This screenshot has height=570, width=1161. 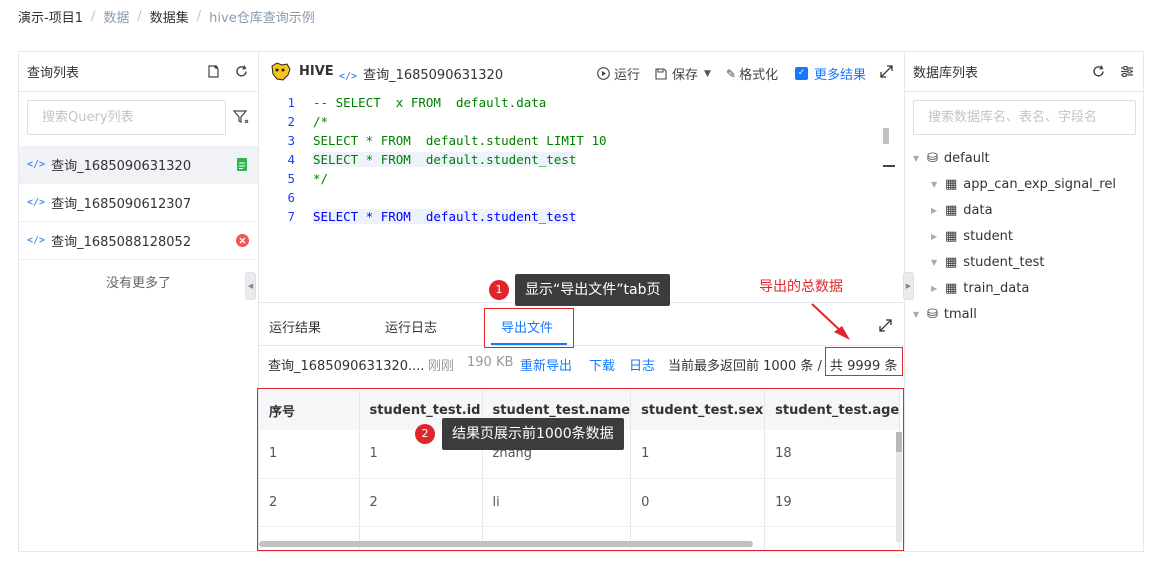 What do you see at coordinates (316, 71) in the screenshot?
I see `engine-label: HIVE` at bounding box center [316, 71].